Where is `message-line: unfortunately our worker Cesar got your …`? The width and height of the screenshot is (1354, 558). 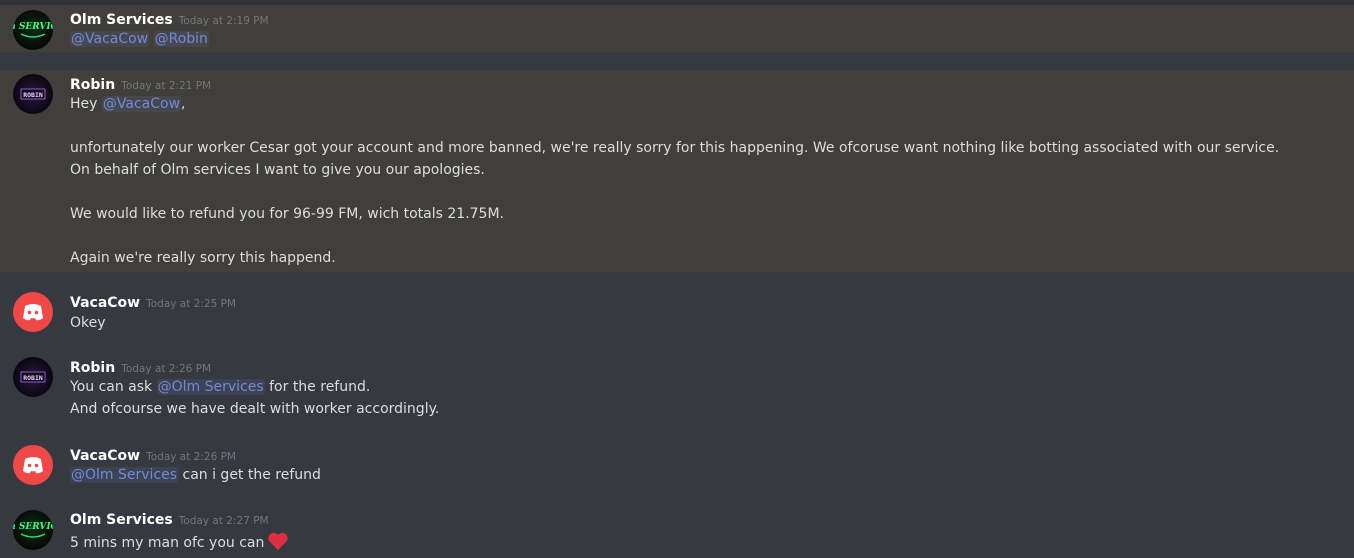
message-line: unfortunately our worker Cesar got your … is located at coordinates (675, 148).